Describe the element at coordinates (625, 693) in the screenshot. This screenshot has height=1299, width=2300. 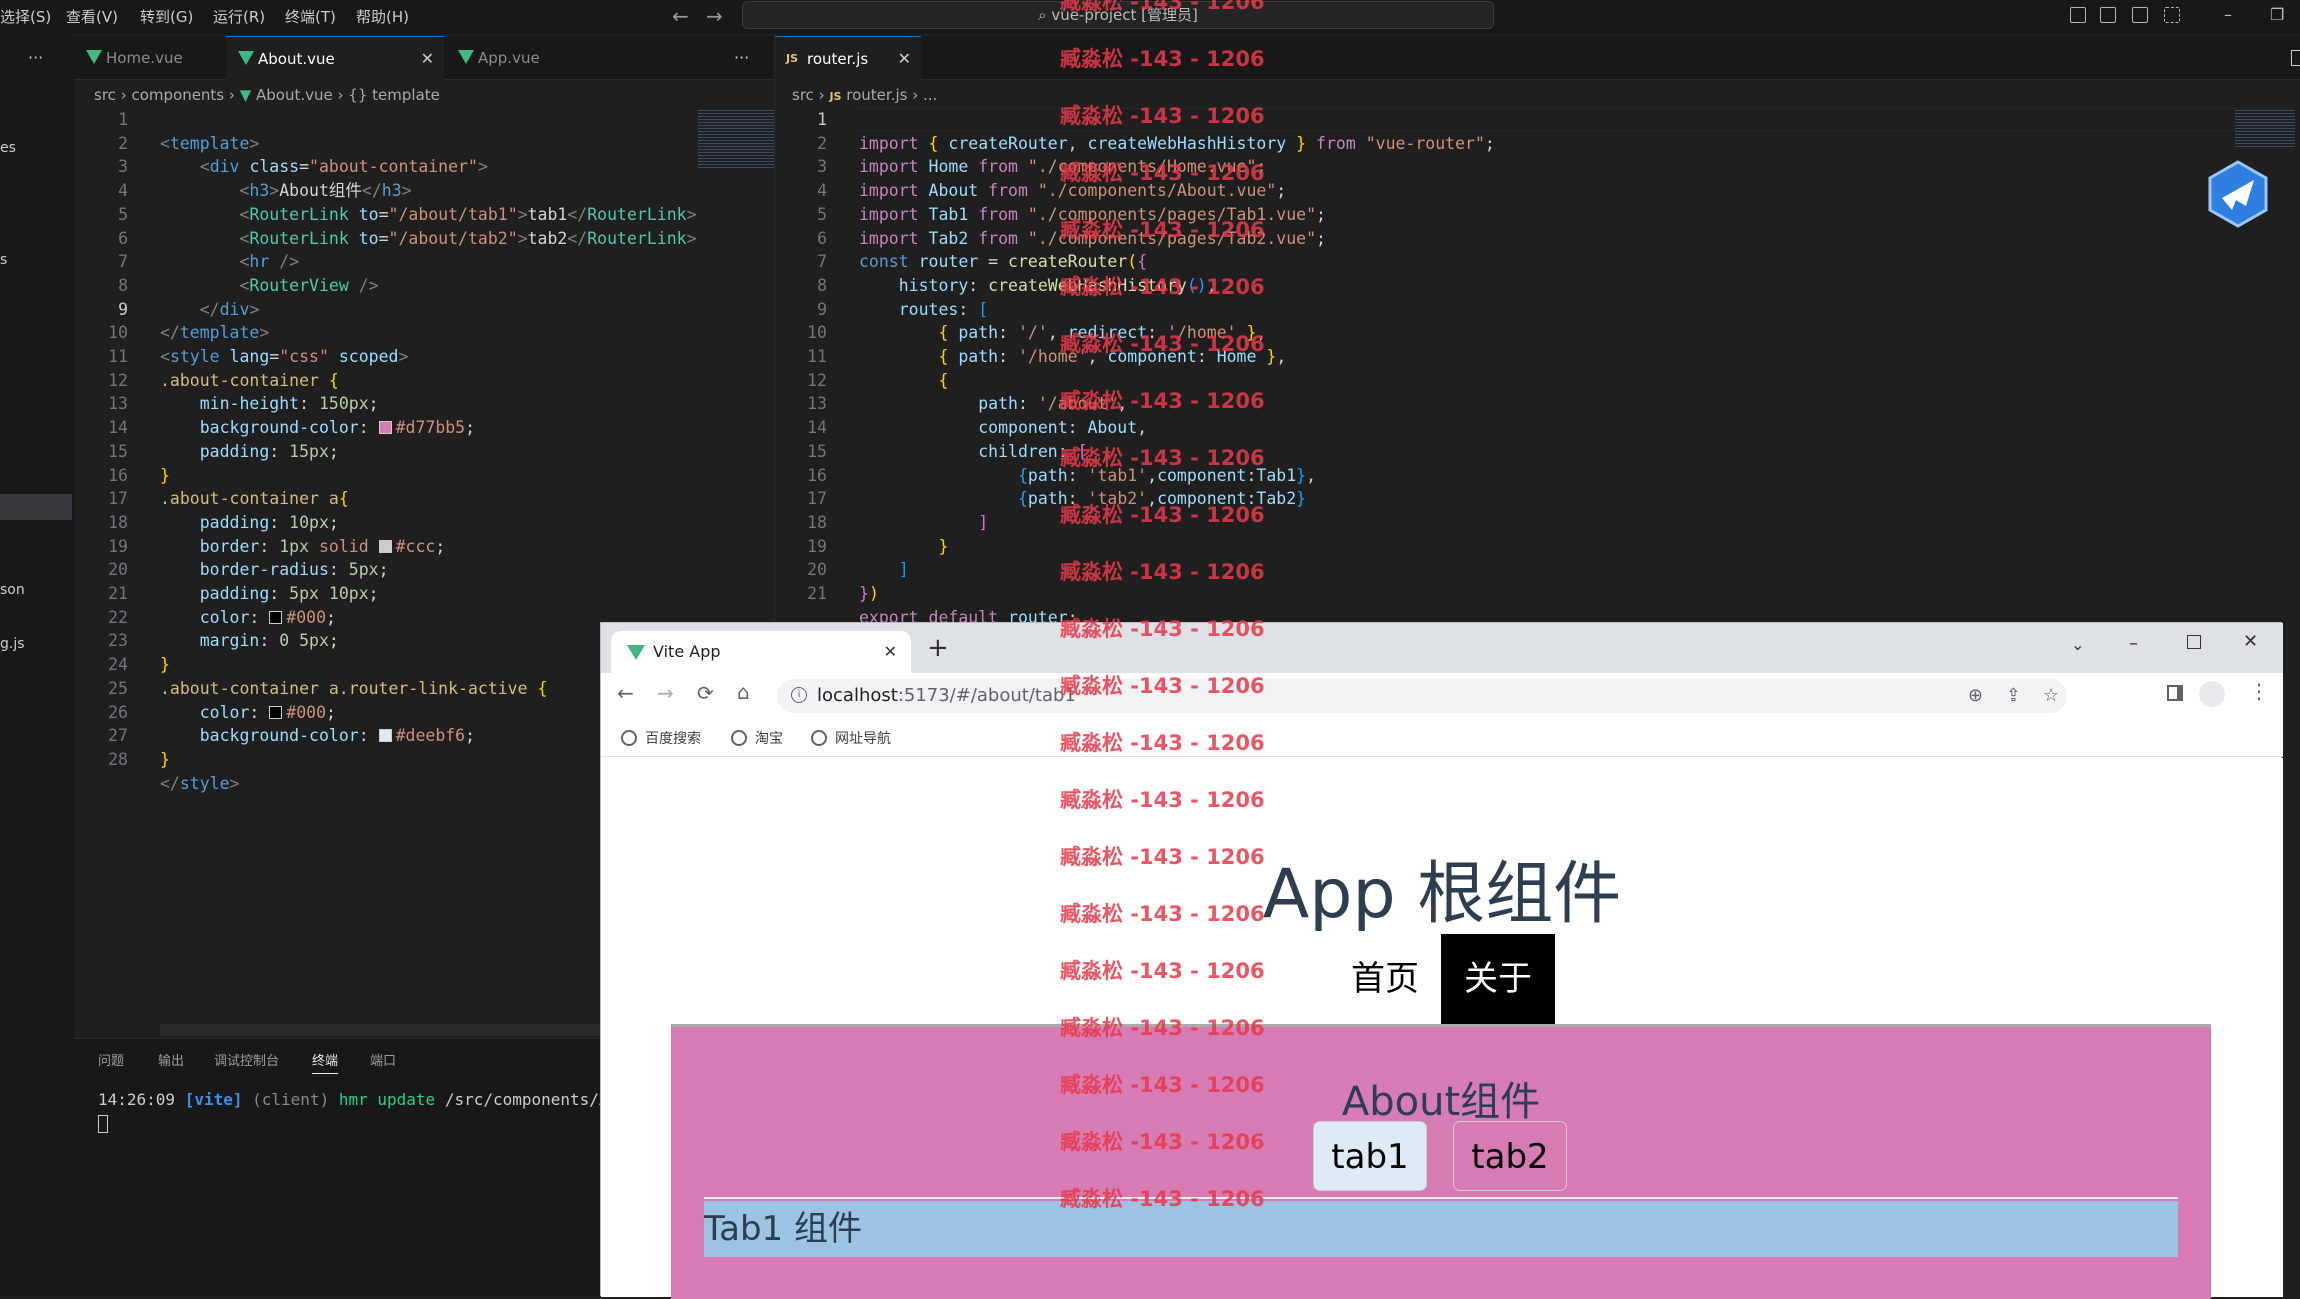
I see `back-icon: ←` at that location.